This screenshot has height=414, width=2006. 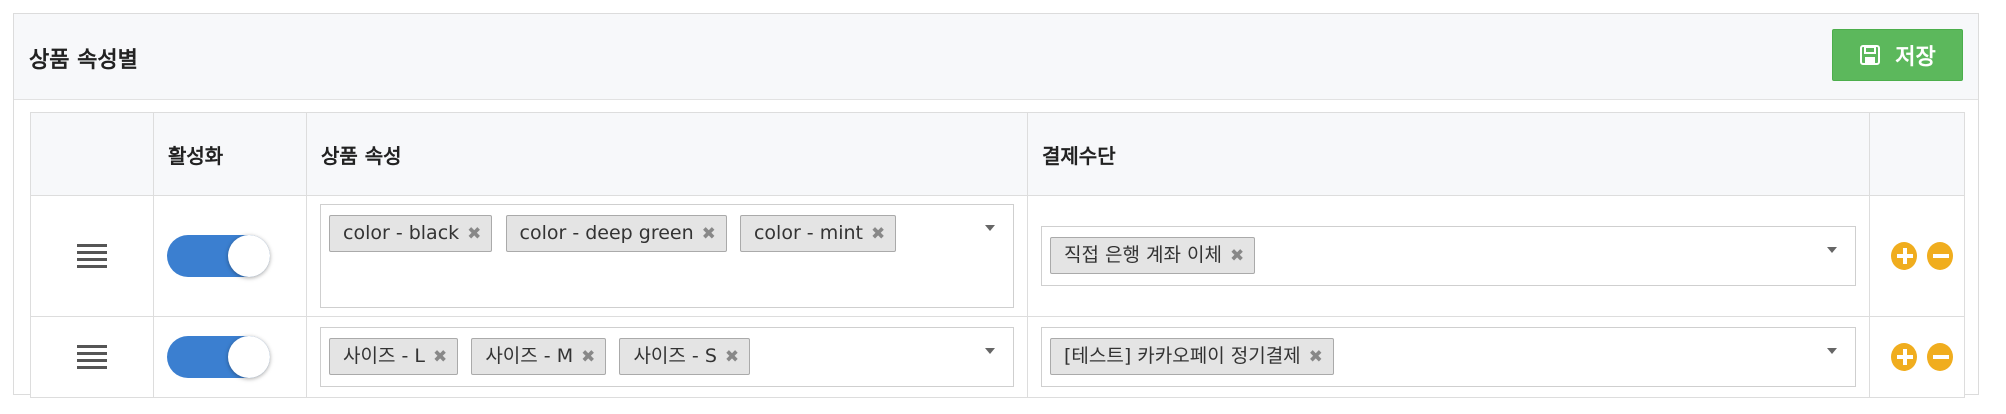 I want to click on tag-label: 사이즈 - L, so click(x=384, y=356).